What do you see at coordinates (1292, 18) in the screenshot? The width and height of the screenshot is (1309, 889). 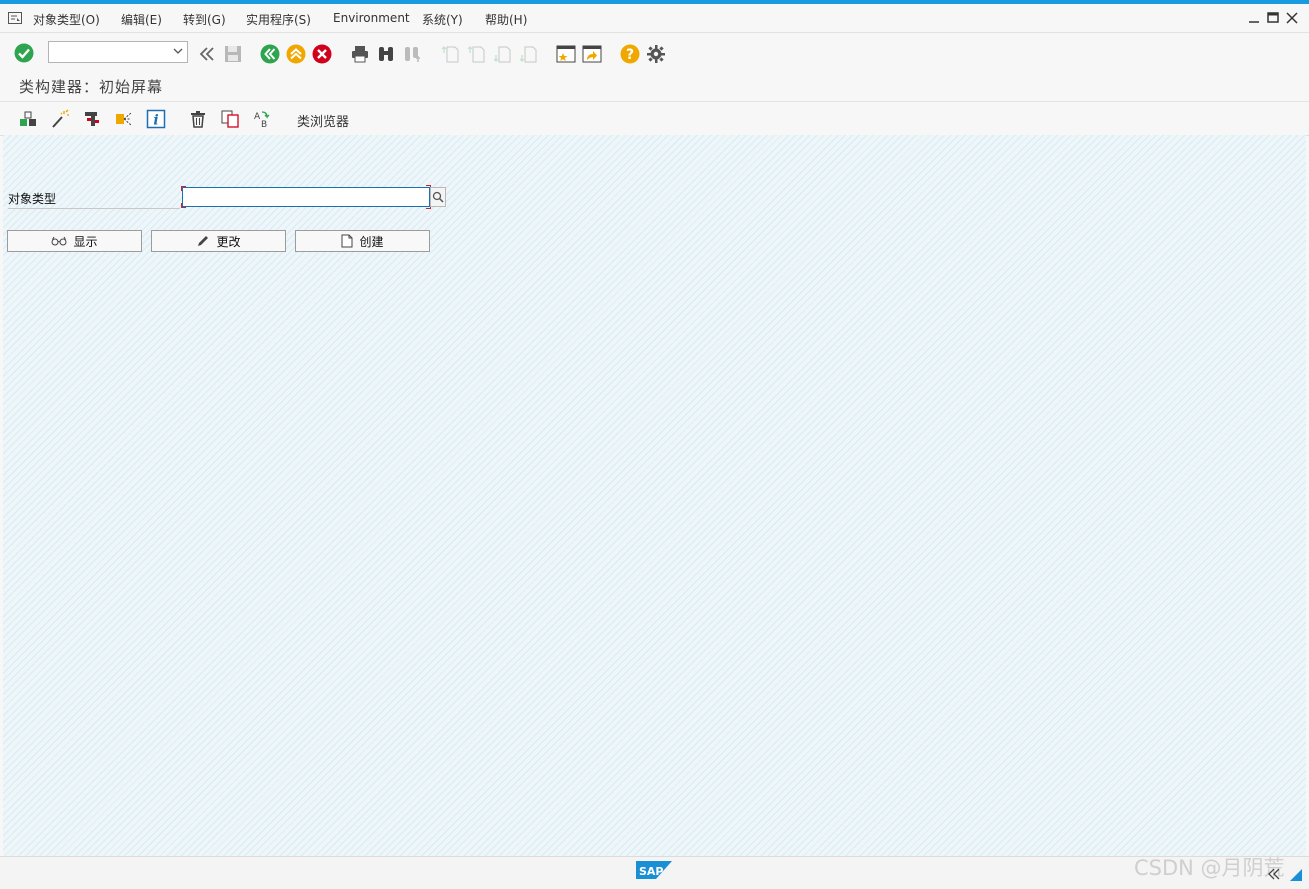 I see `close-icon` at bounding box center [1292, 18].